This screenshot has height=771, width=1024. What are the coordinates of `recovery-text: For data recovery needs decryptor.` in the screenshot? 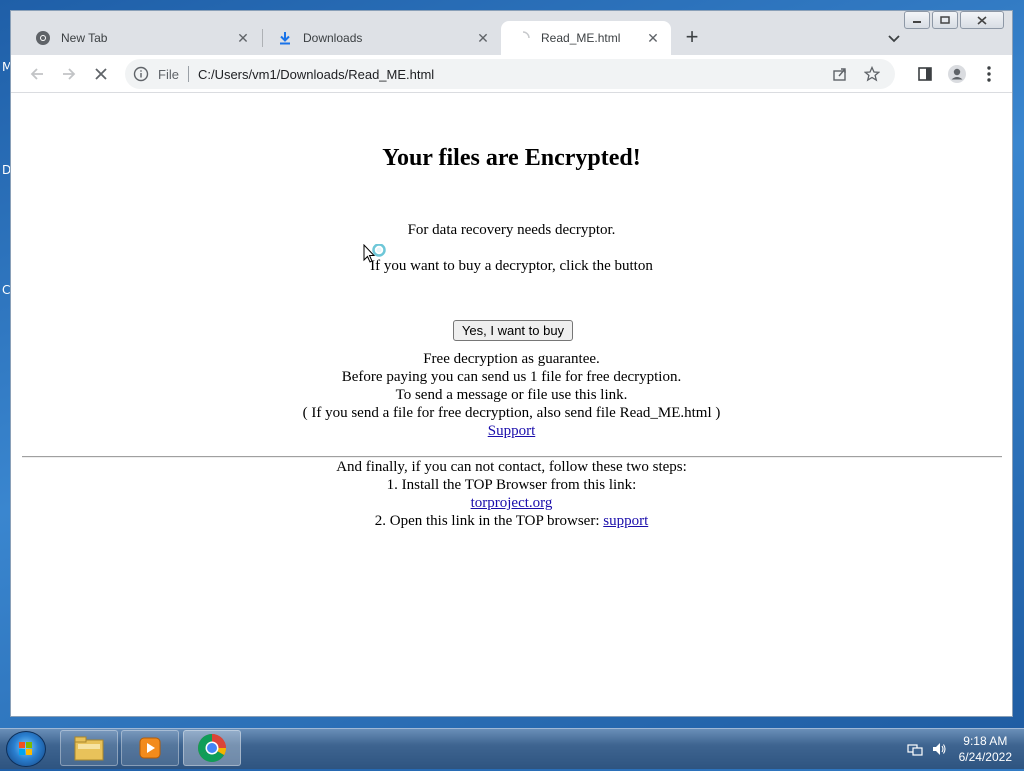 It's located at (511, 230).